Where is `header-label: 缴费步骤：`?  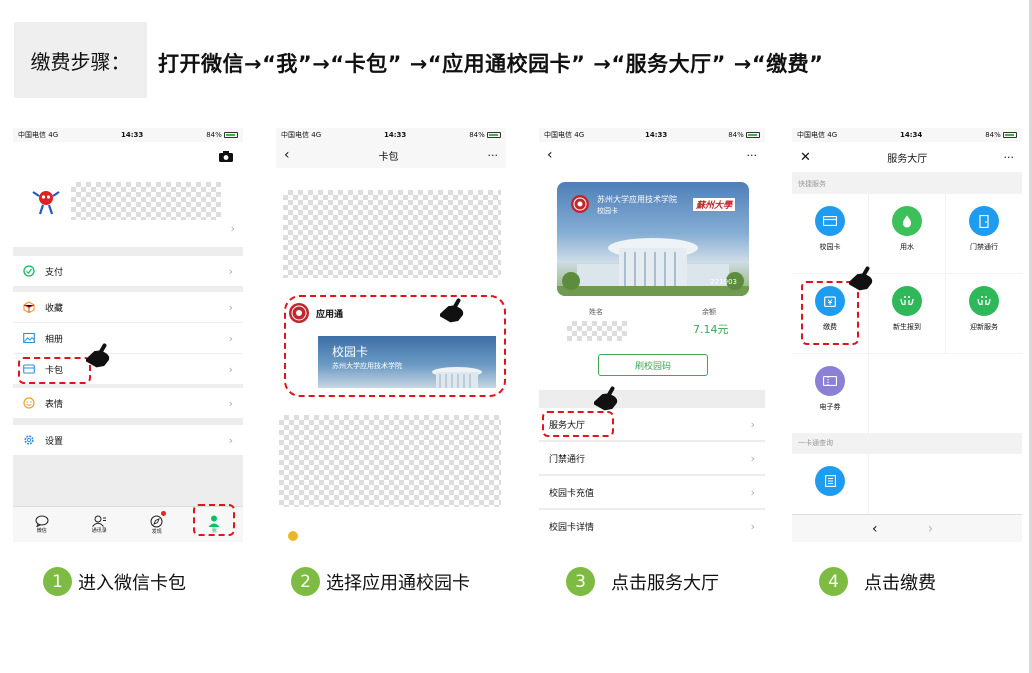 header-label: 缴费步骤： is located at coordinates (80, 60).